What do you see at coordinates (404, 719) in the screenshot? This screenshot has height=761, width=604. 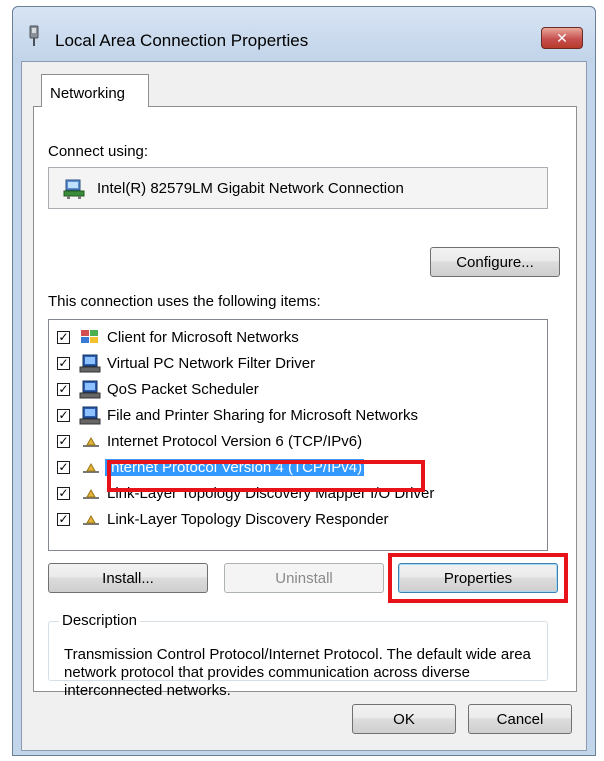 I see `ok-button: OK` at bounding box center [404, 719].